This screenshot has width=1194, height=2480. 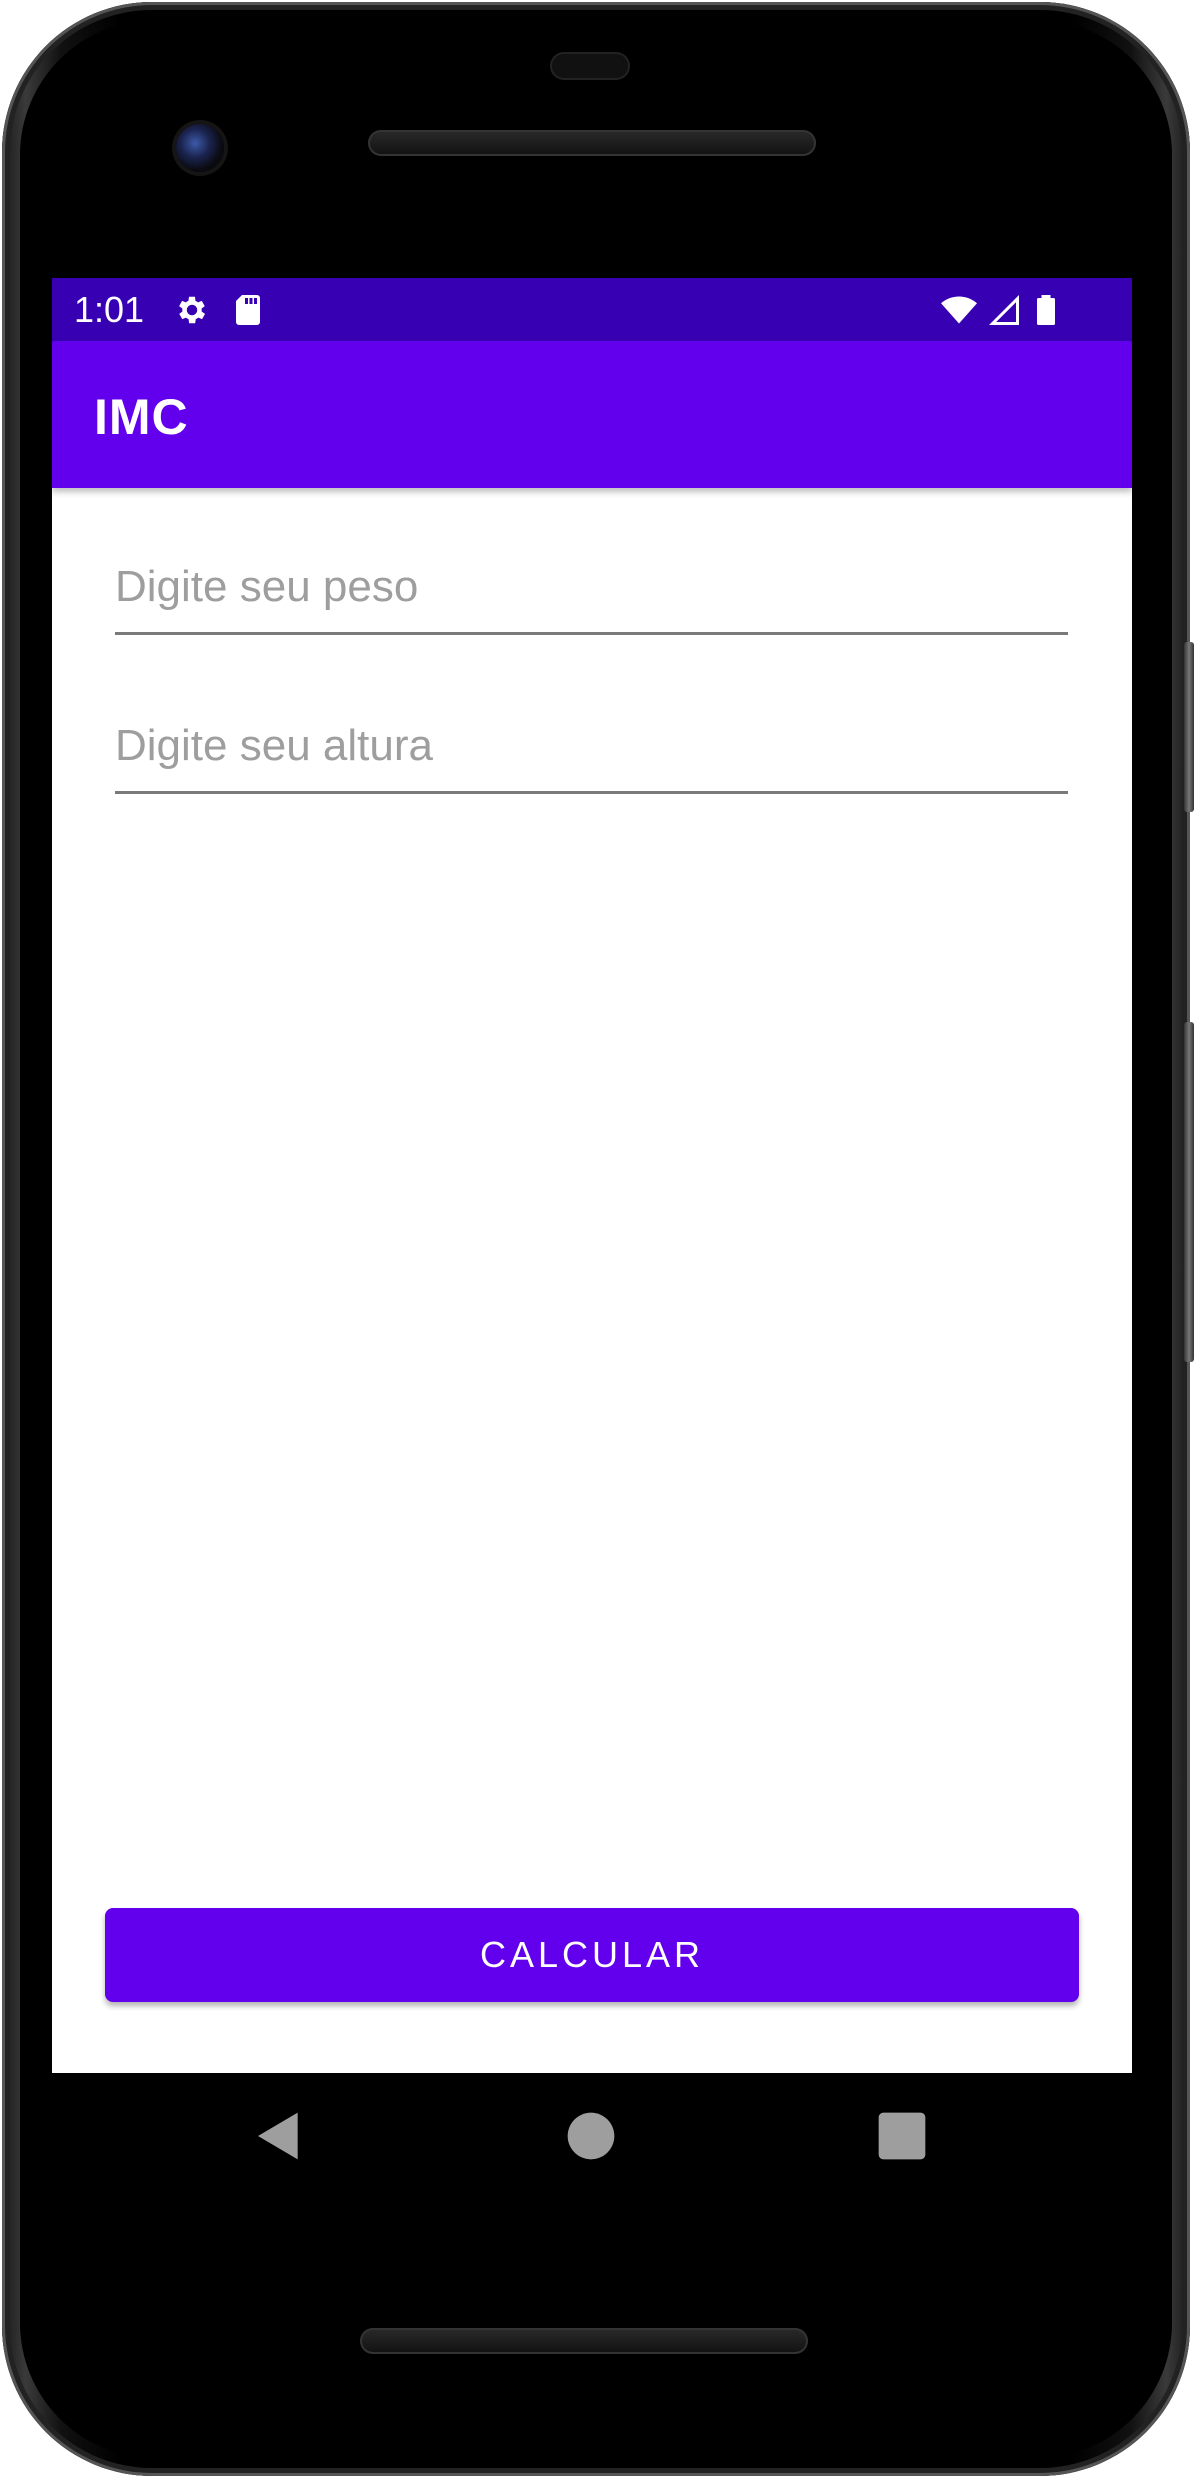 I want to click on status-bar: 1:01, so click(x=592, y=309).